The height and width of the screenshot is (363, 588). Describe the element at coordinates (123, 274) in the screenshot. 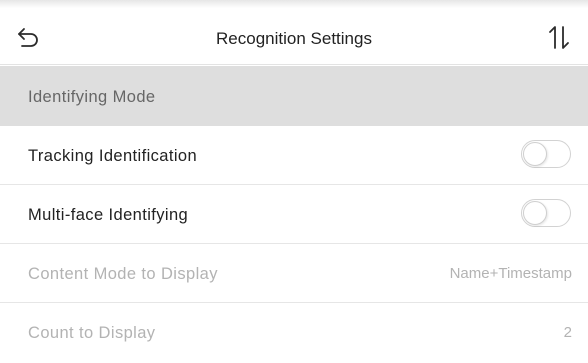

I see `row-label: Content Mode to Display` at that location.